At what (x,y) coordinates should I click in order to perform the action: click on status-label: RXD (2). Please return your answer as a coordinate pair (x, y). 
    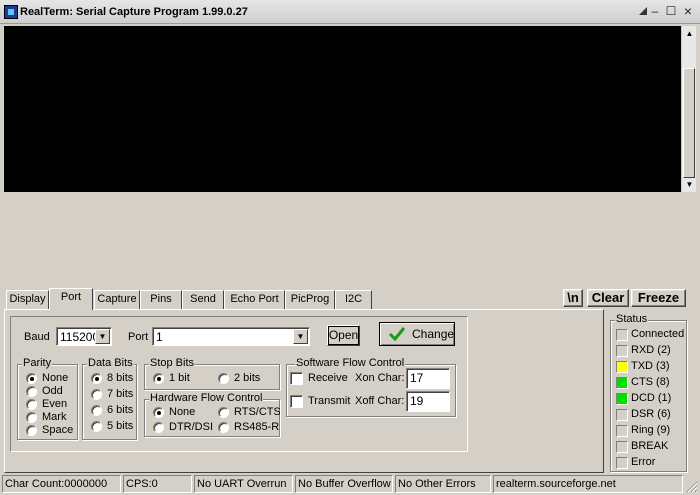
    Looking at the image, I should click on (651, 350).